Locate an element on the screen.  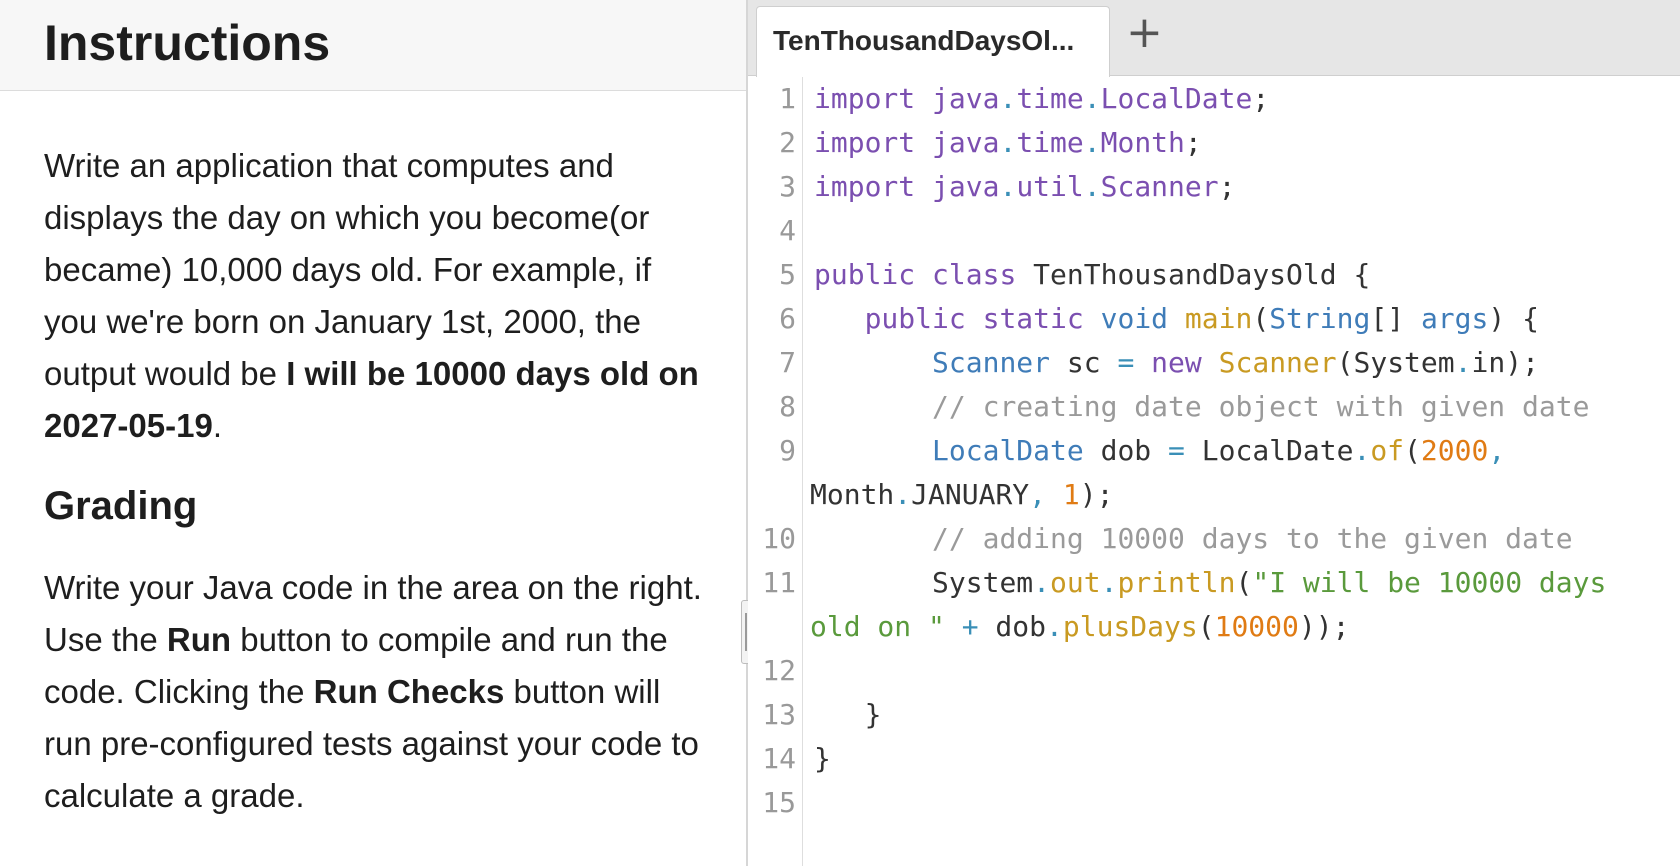
code-token: TenThousandDaysOld { is located at coordinates (1193, 274).